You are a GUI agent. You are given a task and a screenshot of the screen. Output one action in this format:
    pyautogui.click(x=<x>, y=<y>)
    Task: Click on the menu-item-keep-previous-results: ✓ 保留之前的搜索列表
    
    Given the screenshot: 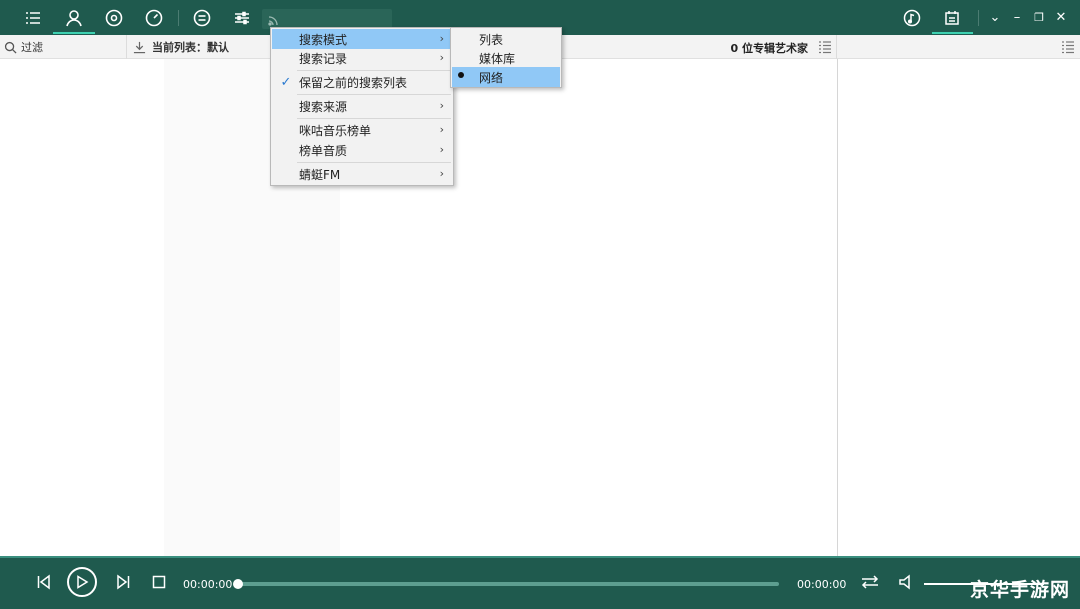 What is the action you would take?
    pyautogui.click(x=362, y=82)
    